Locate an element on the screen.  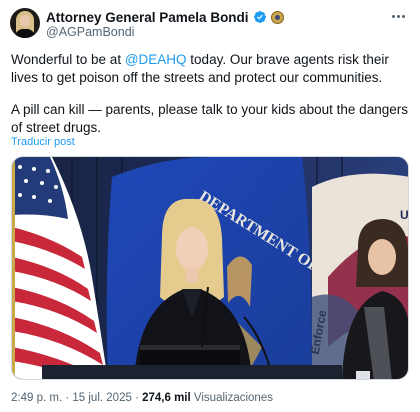
tweet-date: 15 jul. 2025 is located at coordinates (101, 398).